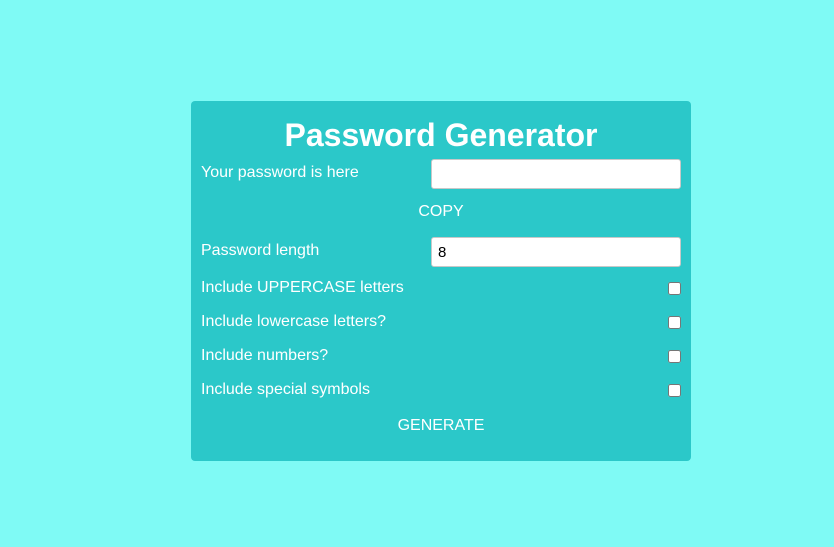 This screenshot has width=834, height=547. Describe the element at coordinates (441, 135) in the screenshot. I see `page-title: Password Generator` at that location.